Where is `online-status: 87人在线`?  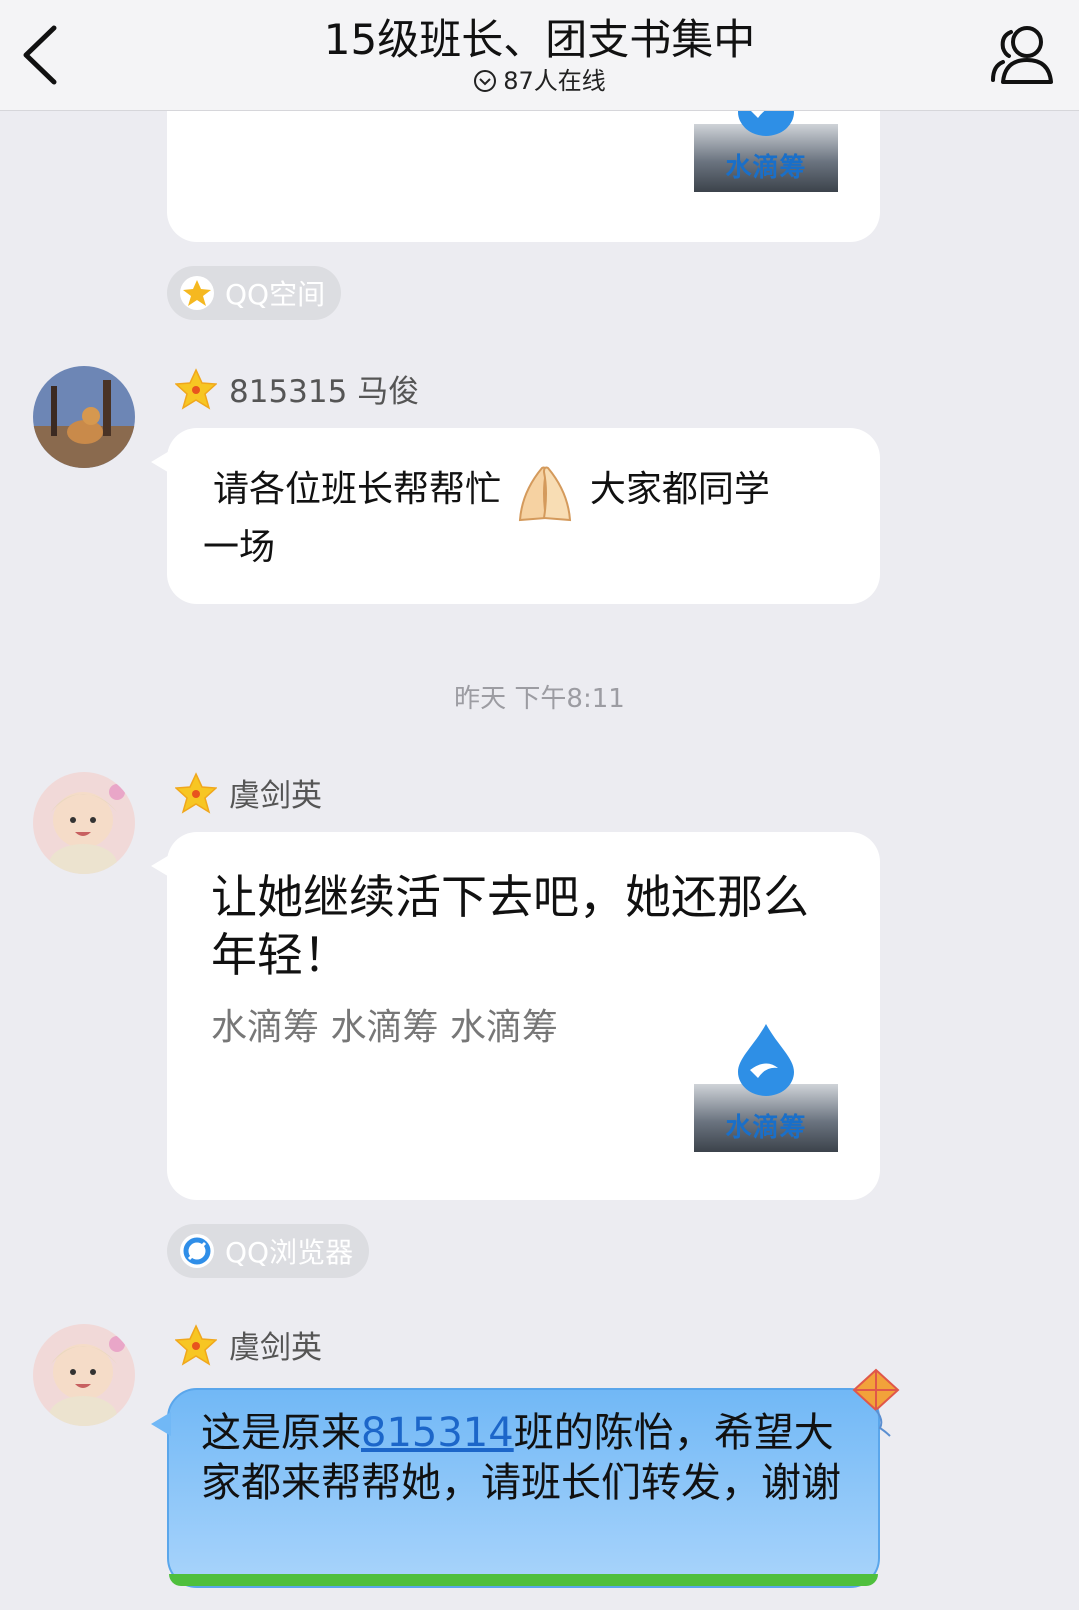 online-status: 87人在线 is located at coordinates (539, 81).